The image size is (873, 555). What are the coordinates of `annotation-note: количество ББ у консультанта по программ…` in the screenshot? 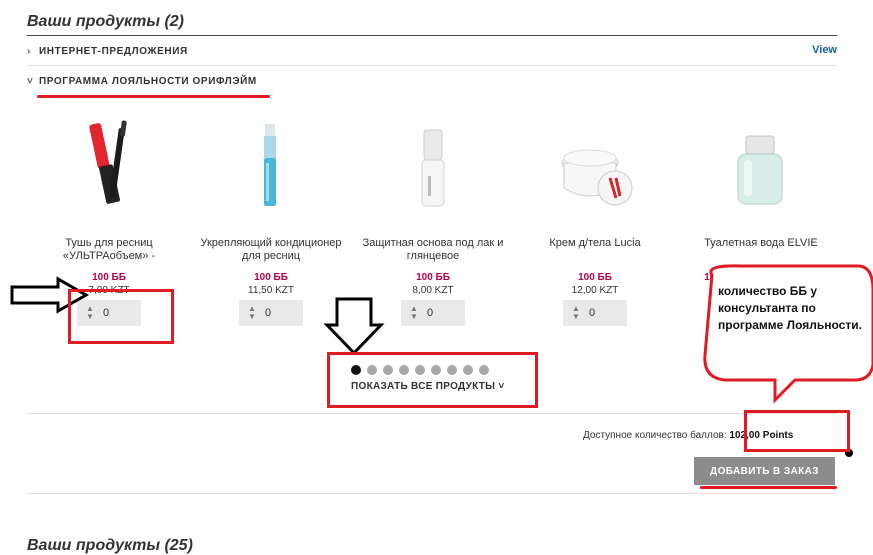 It's located at (790, 308).